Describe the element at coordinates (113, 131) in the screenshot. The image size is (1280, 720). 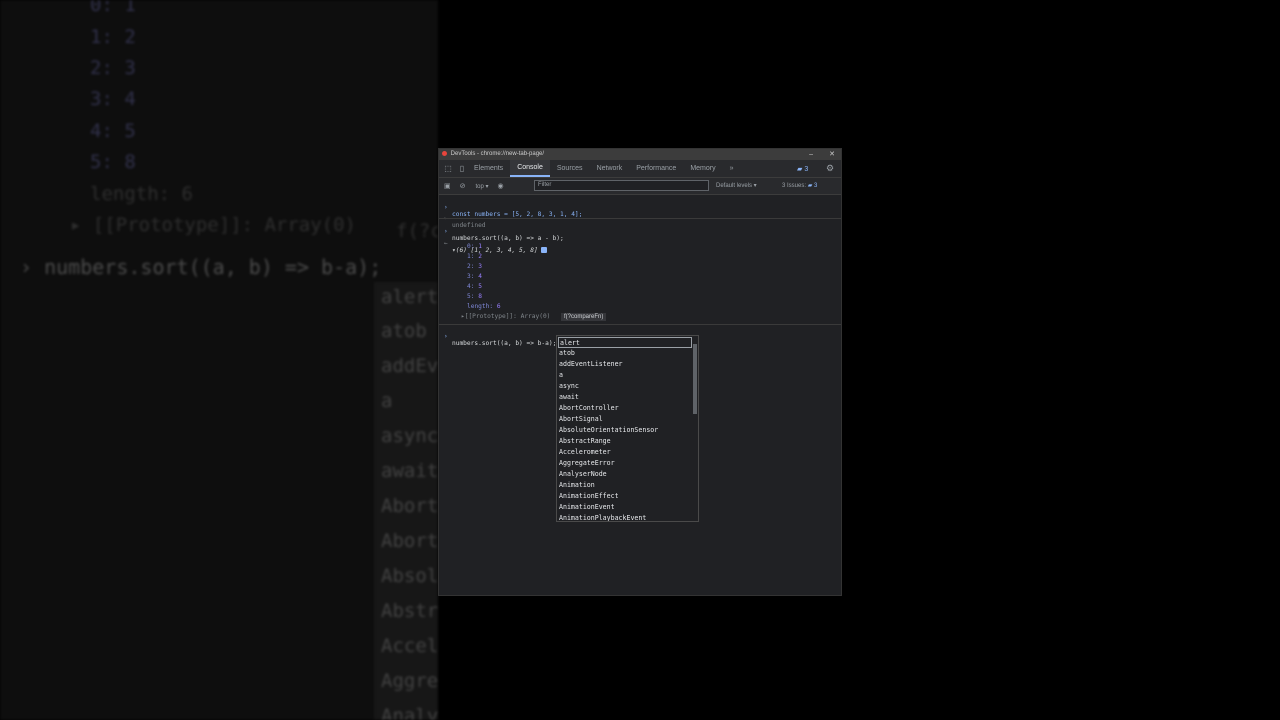
I see `bg-entry-4: 4: 5` at that location.